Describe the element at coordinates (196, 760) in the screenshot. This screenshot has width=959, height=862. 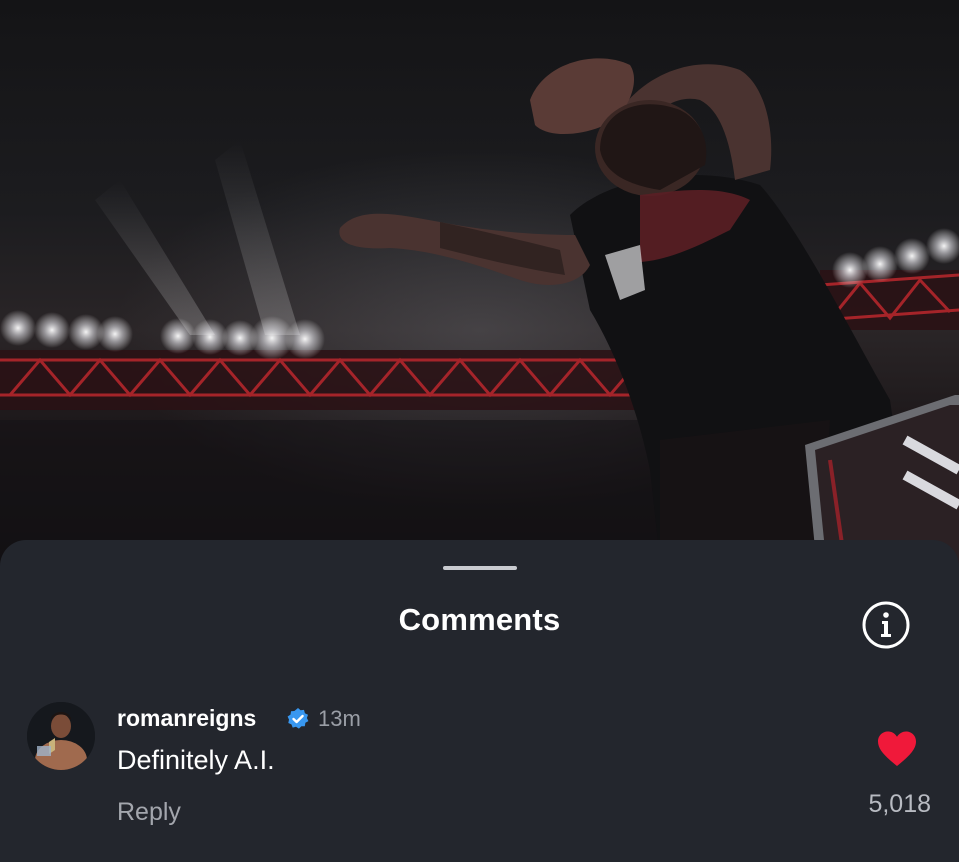
I see `comment-text: Definitely A.I.` at that location.